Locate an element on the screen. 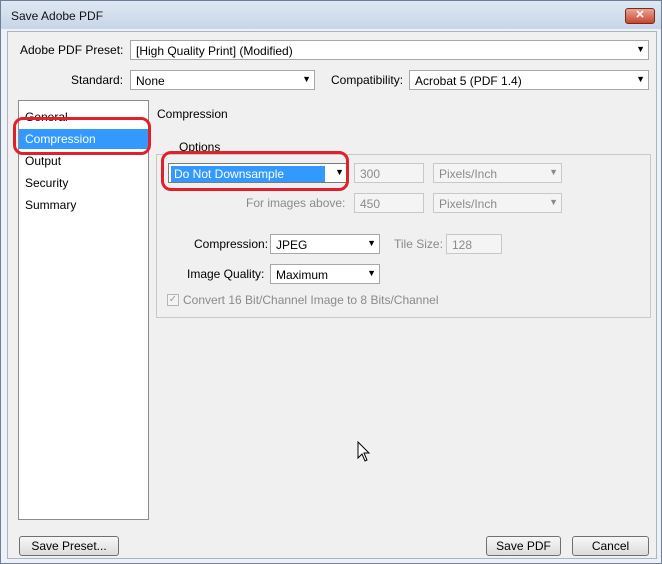  compression-highlight is located at coordinates (82, 136).